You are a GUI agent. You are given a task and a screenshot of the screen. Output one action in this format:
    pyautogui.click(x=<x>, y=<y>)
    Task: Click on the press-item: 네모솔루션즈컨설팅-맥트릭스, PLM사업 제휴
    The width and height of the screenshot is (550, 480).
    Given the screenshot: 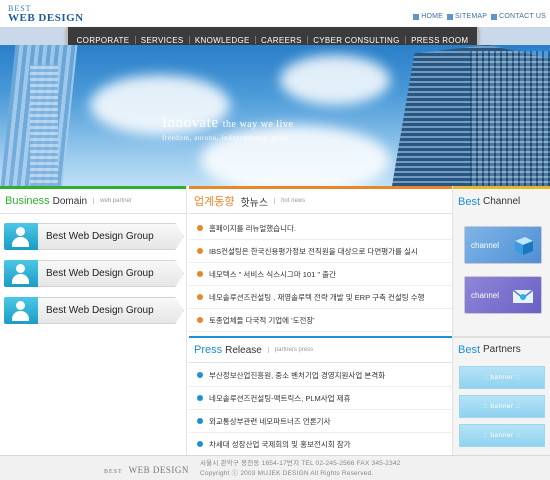 What is the action you would take?
    pyautogui.click(x=320, y=398)
    